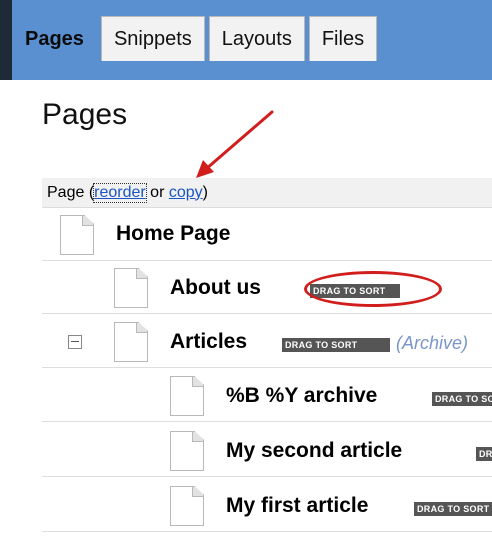 This screenshot has height=543, width=492. I want to click on page-row-home-page: Home Page, so click(267, 235).